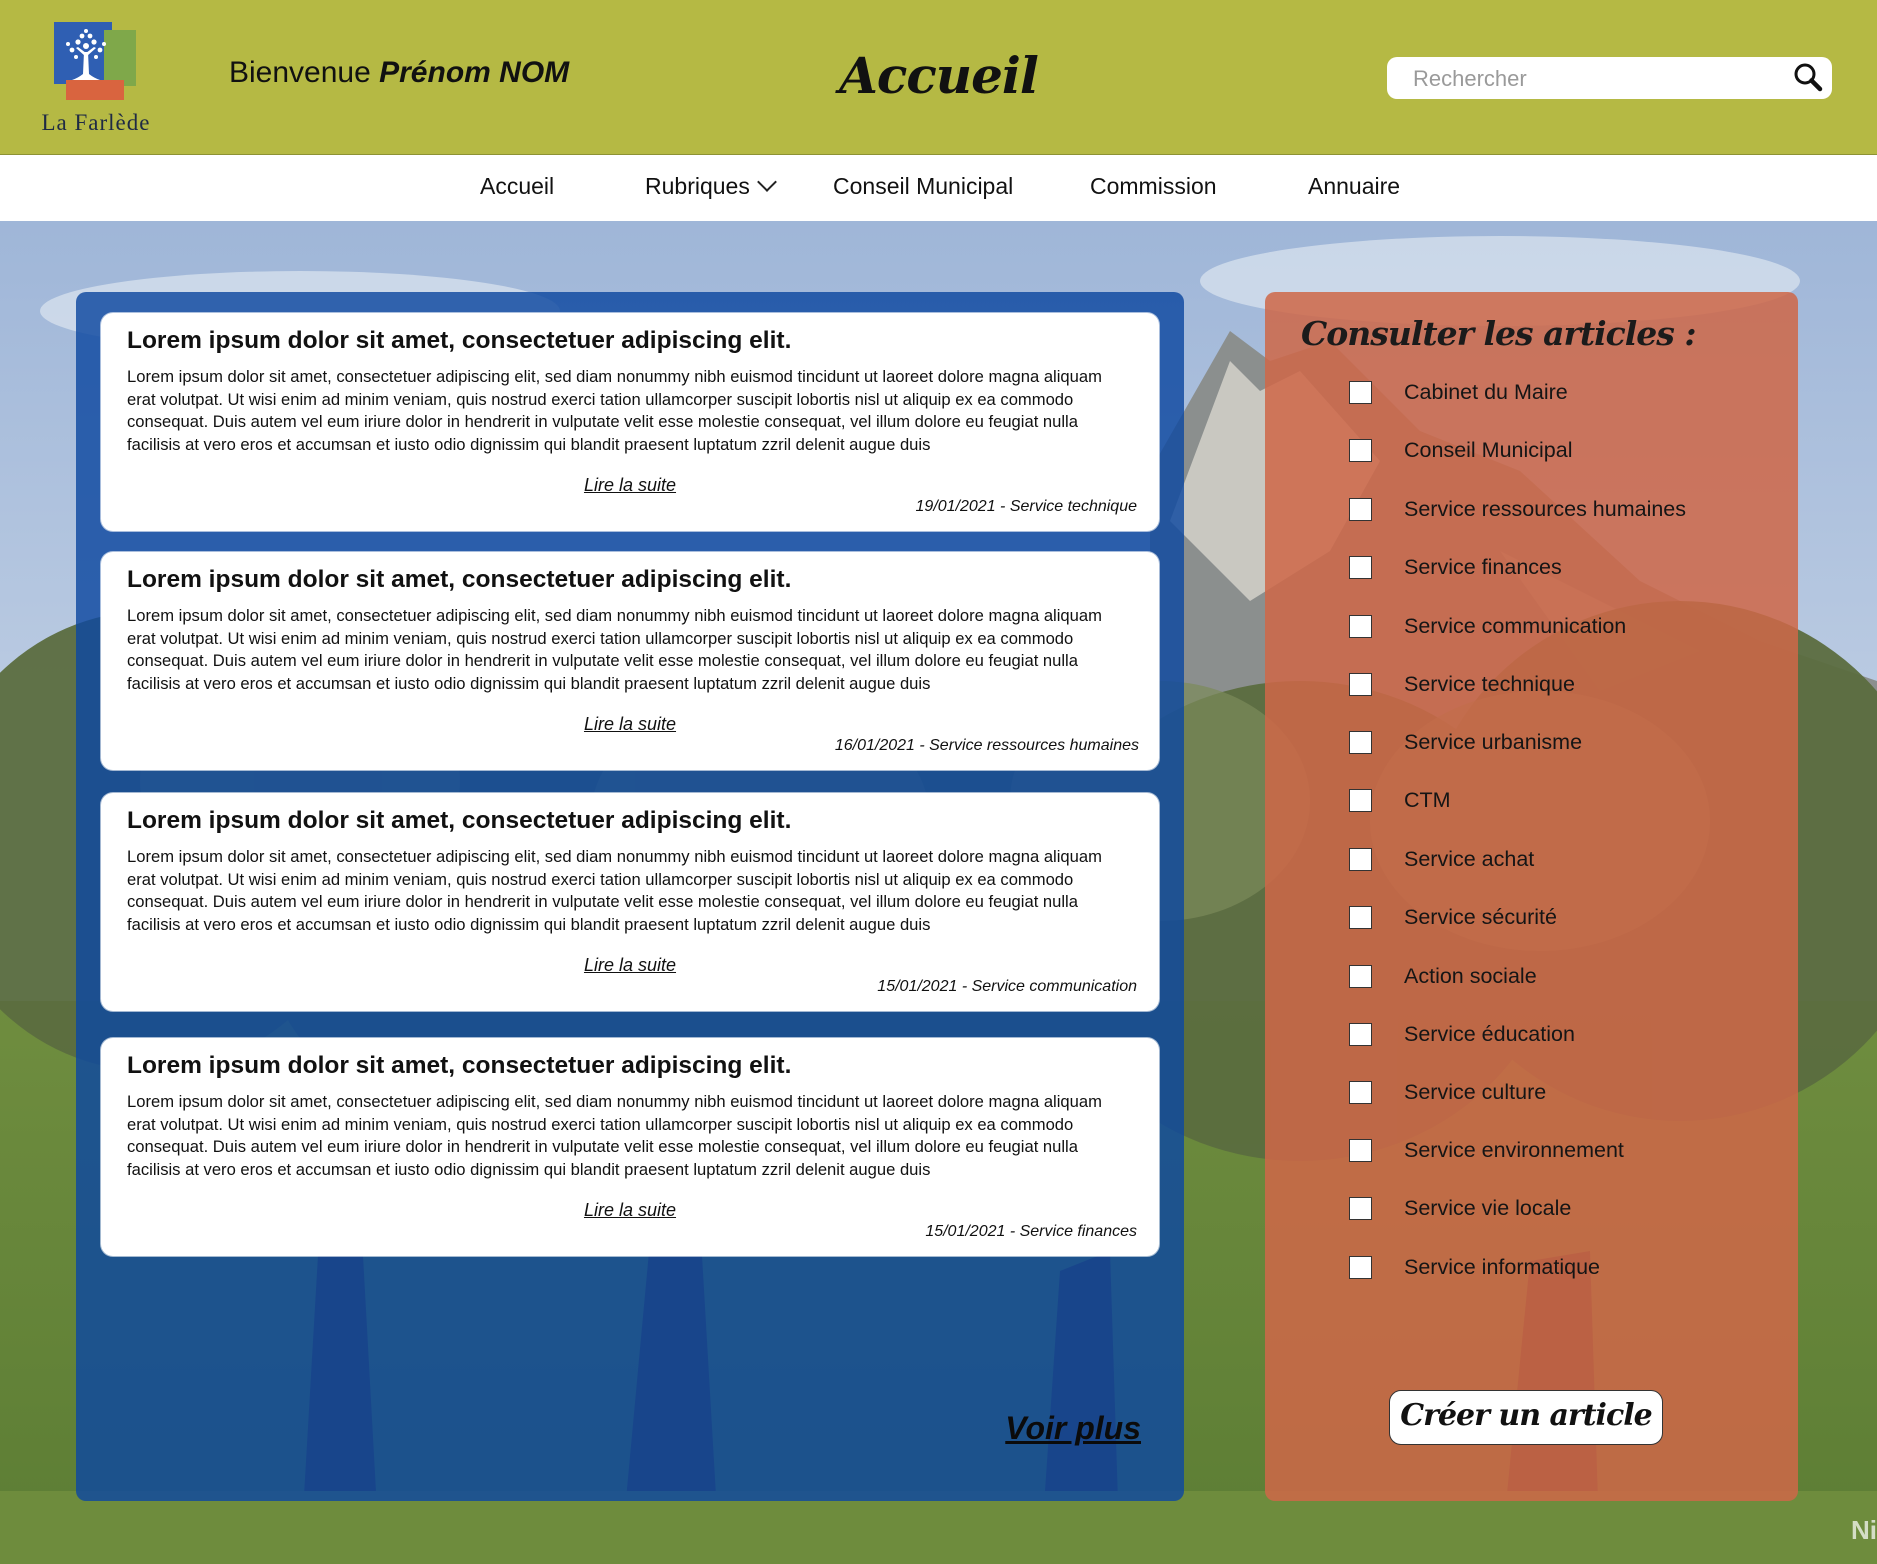  Describe the element at coordinates (1354, 186) in the screenshot. I see `nav-item-annuaire: Annuaire` at that location.